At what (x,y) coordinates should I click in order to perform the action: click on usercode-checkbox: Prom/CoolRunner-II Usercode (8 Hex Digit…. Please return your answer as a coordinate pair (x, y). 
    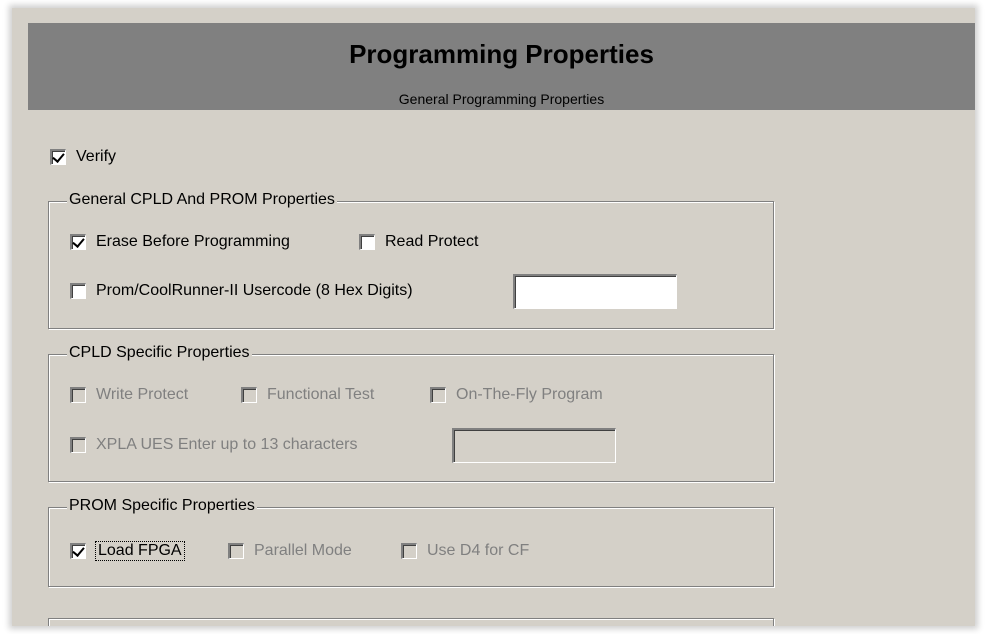
    Looking at the image, I should click on (241, 291).